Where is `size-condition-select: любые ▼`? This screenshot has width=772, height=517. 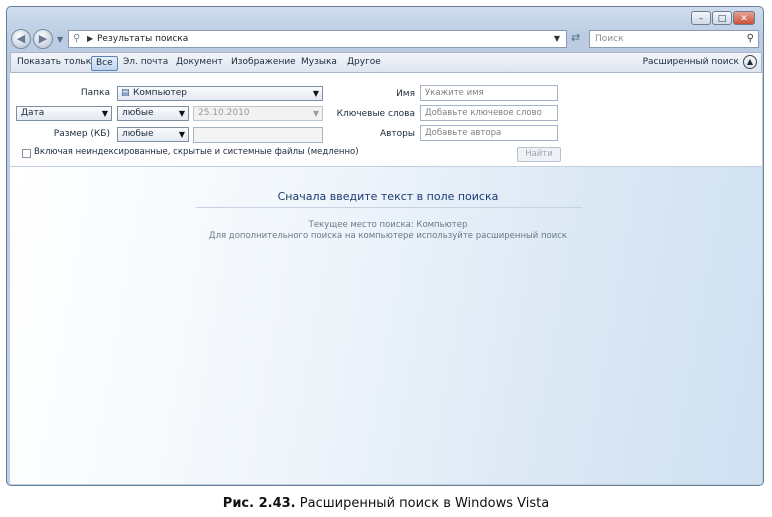
size-condition-select: любые ▼ is located at coordinates (153, 134).